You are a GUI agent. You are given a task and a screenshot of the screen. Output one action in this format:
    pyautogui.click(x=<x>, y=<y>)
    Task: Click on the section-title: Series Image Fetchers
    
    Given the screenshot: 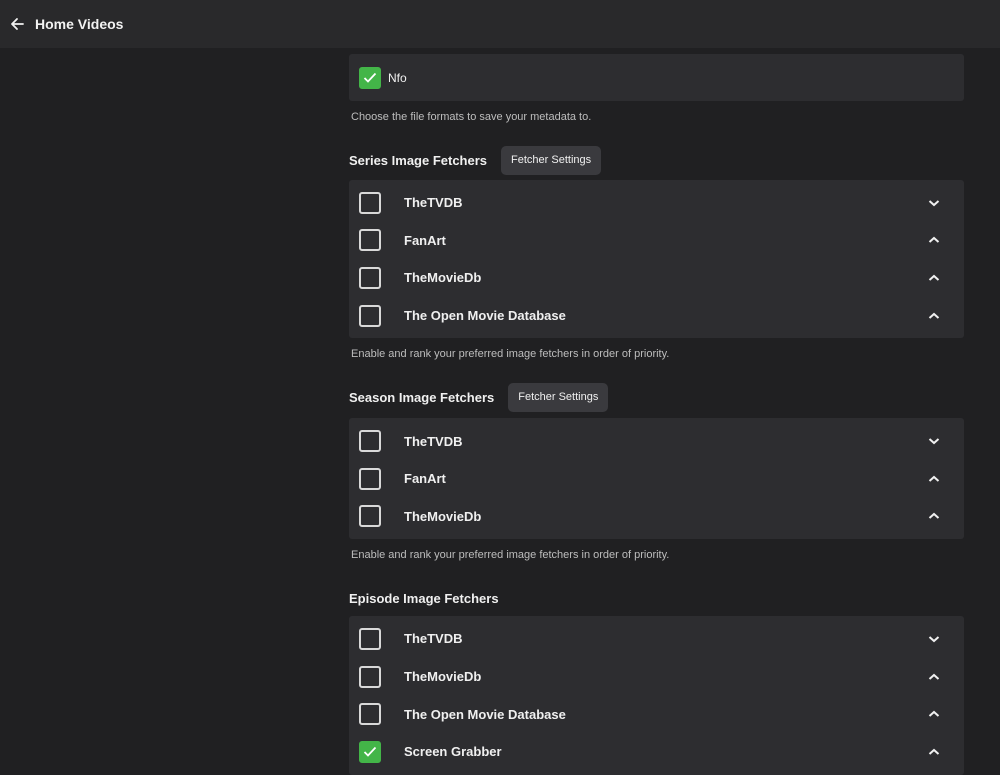 What is the action you would take?
    pyautogui.click(x=418, y=160)
    